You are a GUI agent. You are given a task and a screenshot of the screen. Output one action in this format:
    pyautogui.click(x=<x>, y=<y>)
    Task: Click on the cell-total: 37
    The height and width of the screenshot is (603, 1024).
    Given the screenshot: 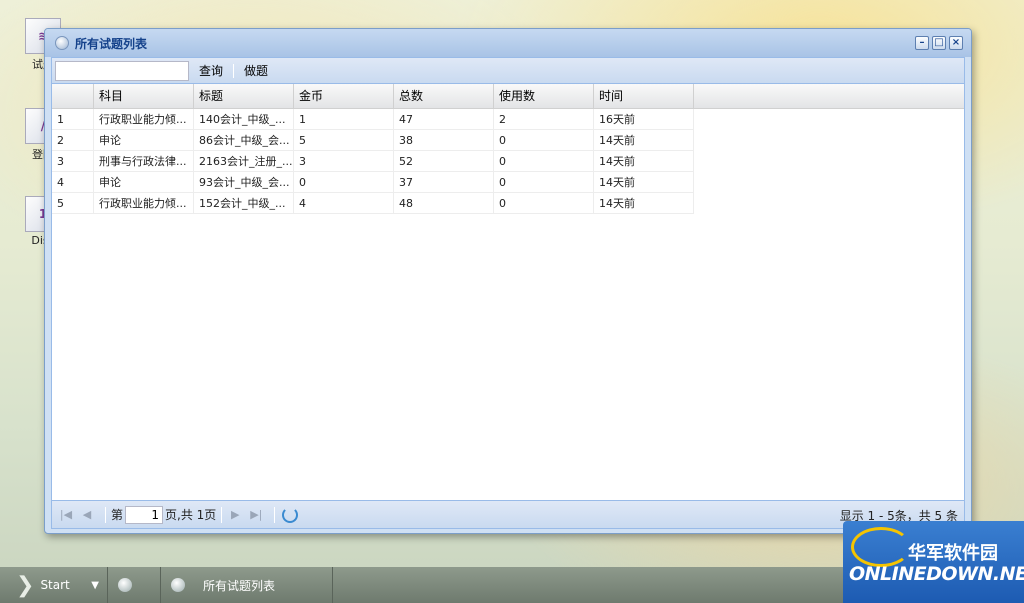 What is the action you would take?
    pyautogui.click(x=444, y=182)
    